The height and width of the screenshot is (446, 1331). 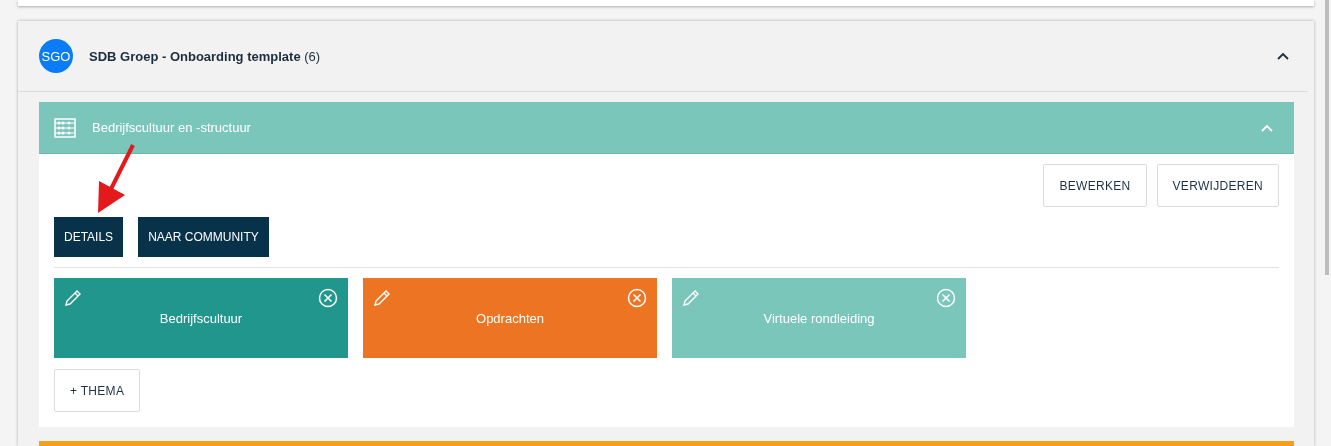 What do you see at coordinates (1217, 185) in the screenshot?
I see `action-button: VERWIJDEREN` at bounding box center [1217, 185].